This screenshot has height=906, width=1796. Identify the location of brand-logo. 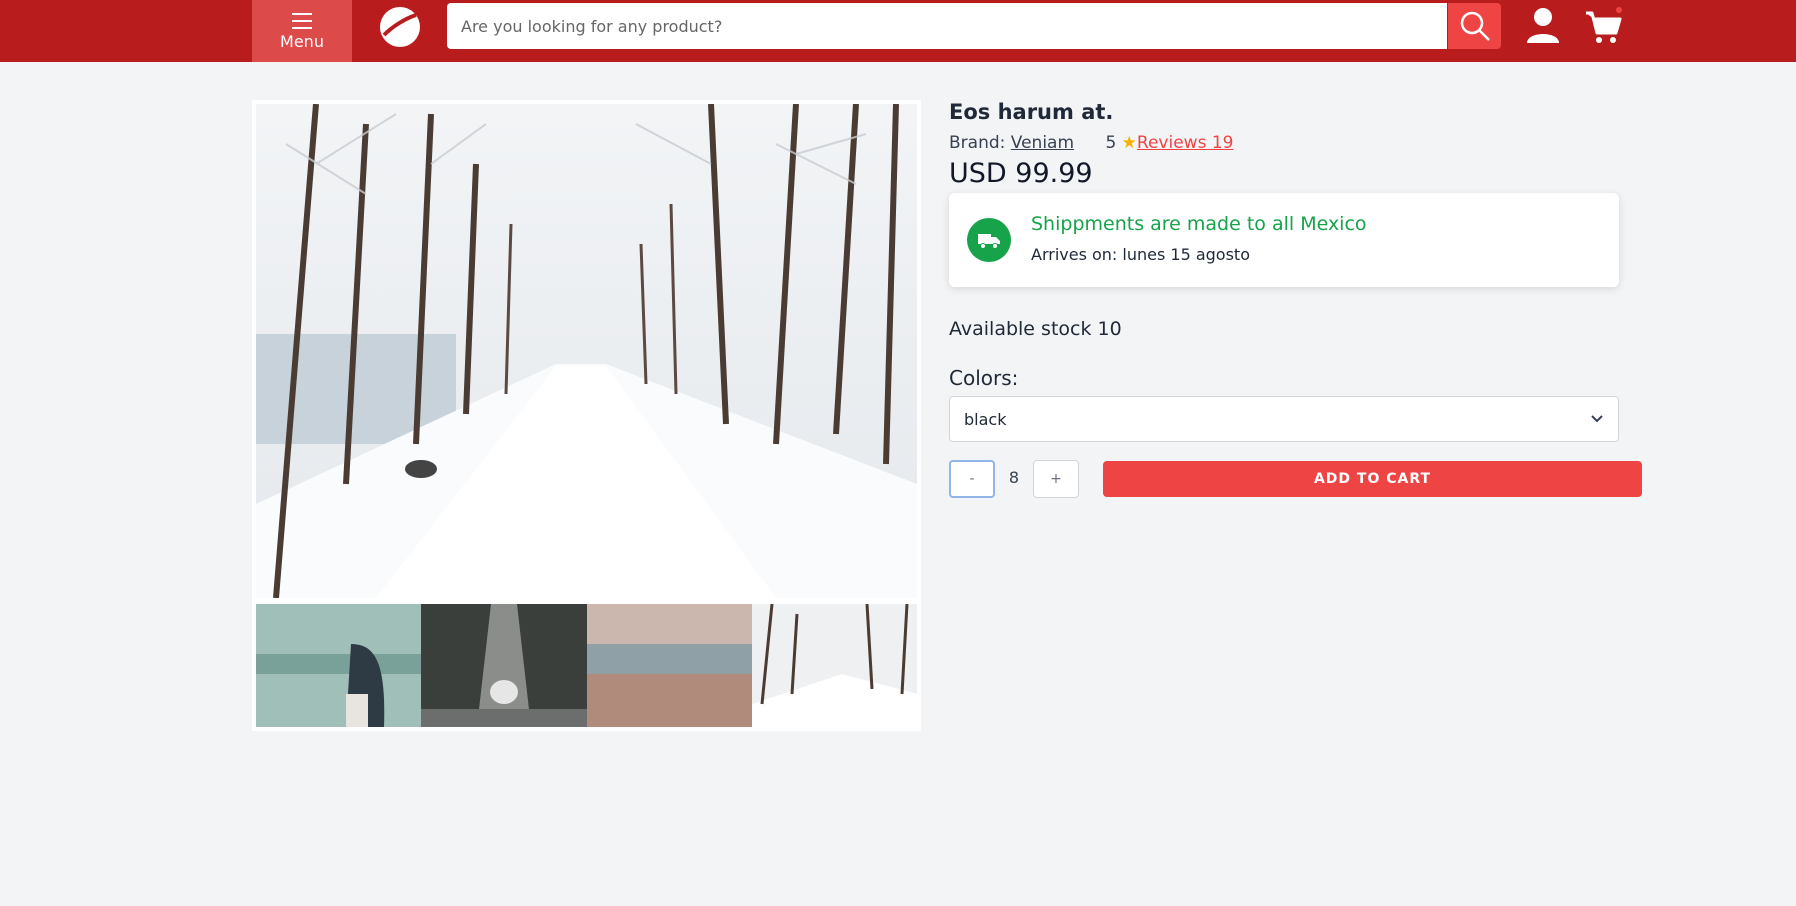
(400, 27).